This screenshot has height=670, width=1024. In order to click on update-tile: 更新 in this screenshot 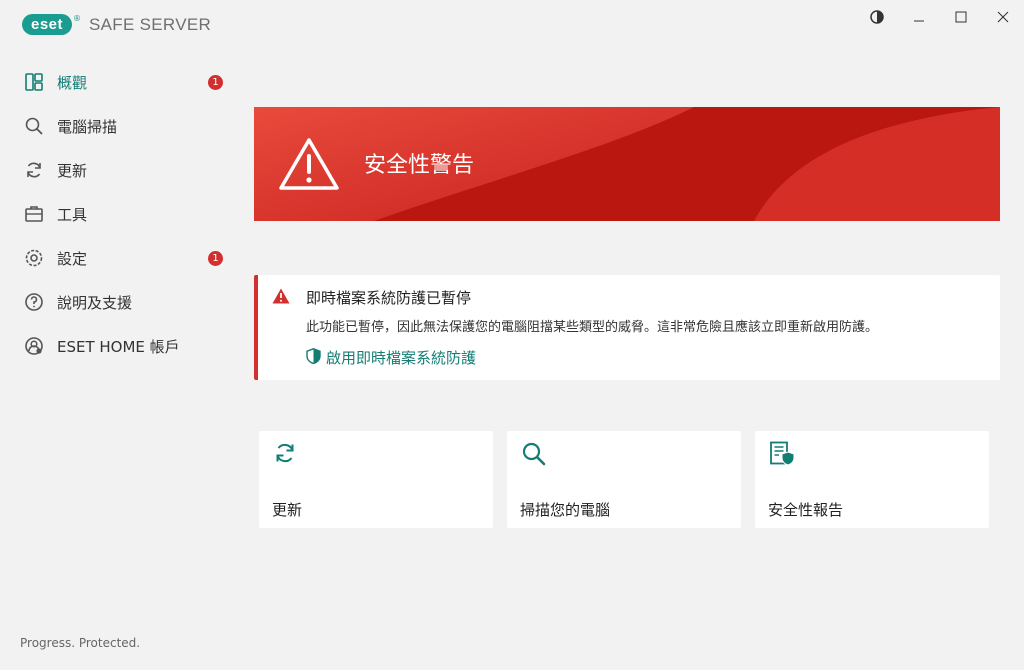, I will do `click(376, 479)`.